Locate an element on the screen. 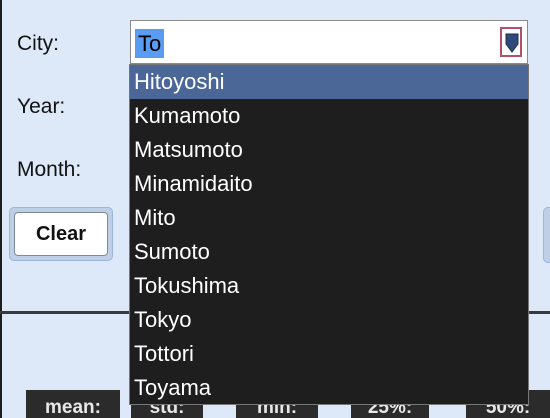 This screenshot has height=418, width=550. year-label: Year: is located at coordinates (41, 106).